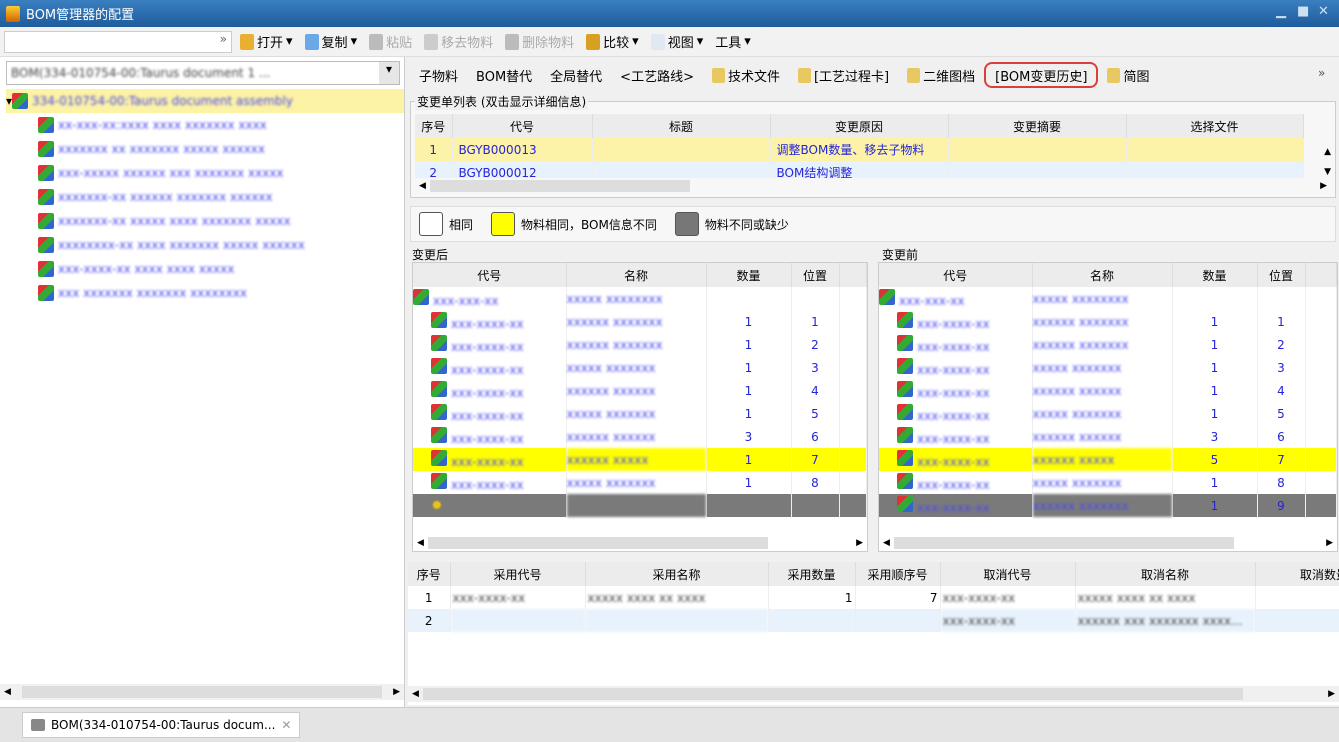 The height and width of the screenshot is (742, 1339). Describe the element at coordinates (118, 41) in the screenshot. I see `toolbar-overflow-chevron: »` at that location.